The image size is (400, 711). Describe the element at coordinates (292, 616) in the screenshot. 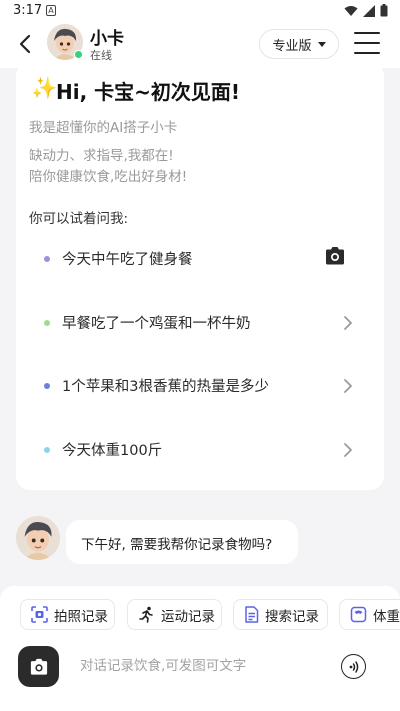

I see `quick-action-label: 搜索记录` at that location.